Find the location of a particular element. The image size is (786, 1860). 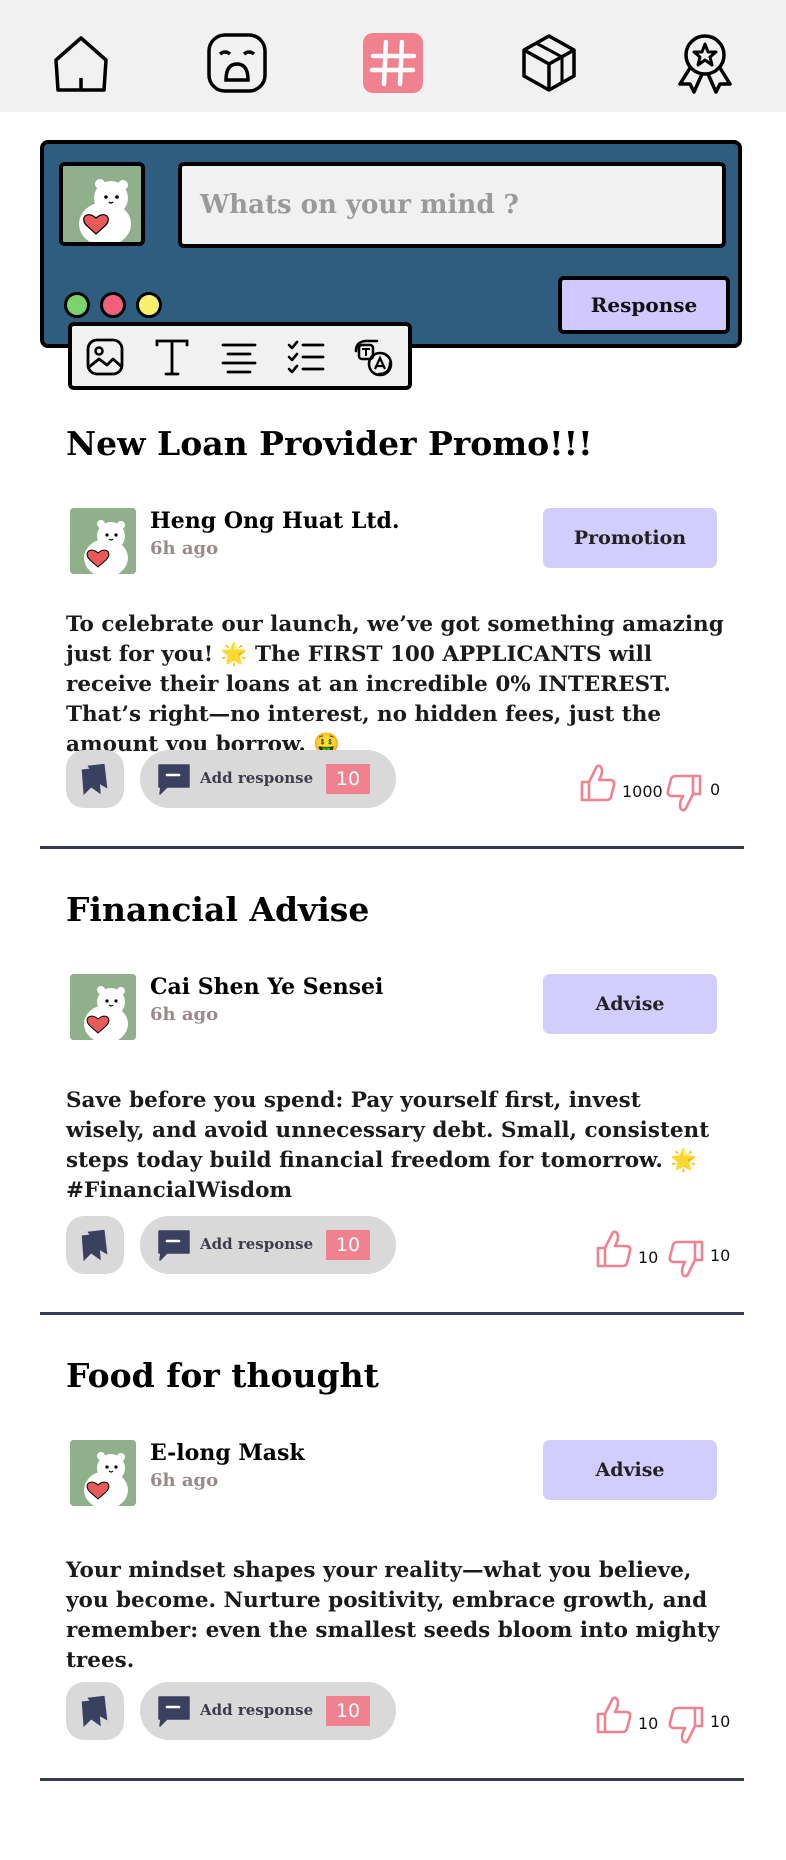

nav-achievements is located at coordinates (705, 63).